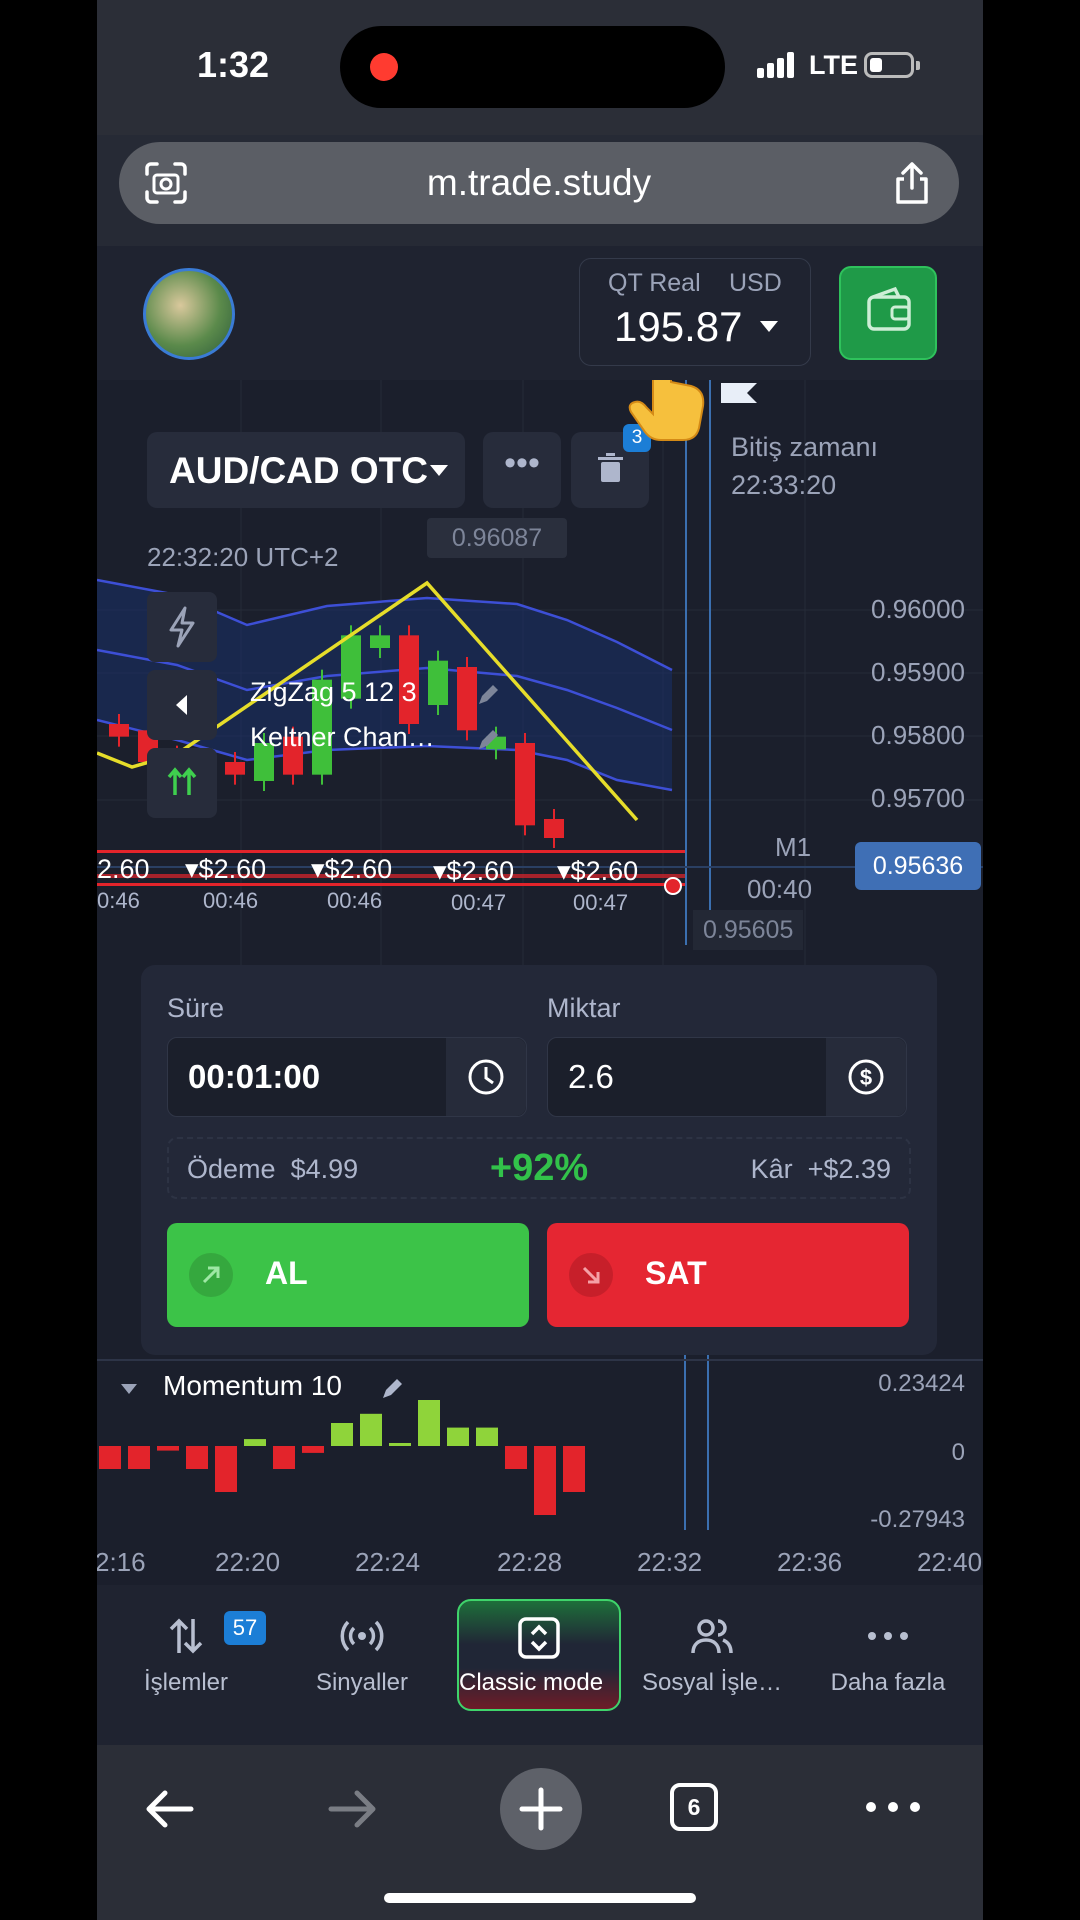 Image resolution: width=1080 pixels, height=1920 pixels. I want to click on account-currency: USD, so click(755, 283).